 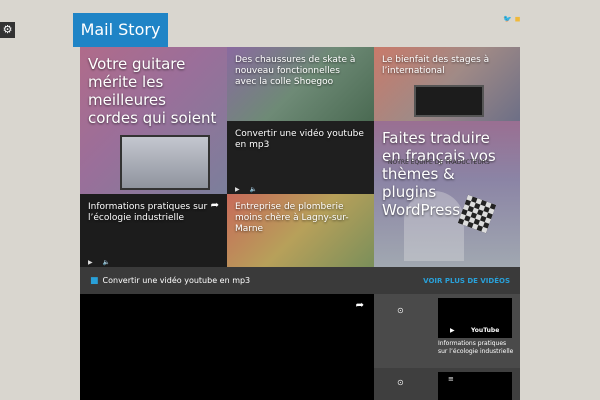 What do you see at coordinates (466, 281) in the screenshot?
I see `see-more-videos-link: VOIR PLUS DE VIDÉOS` at bounding box center [466, 281].